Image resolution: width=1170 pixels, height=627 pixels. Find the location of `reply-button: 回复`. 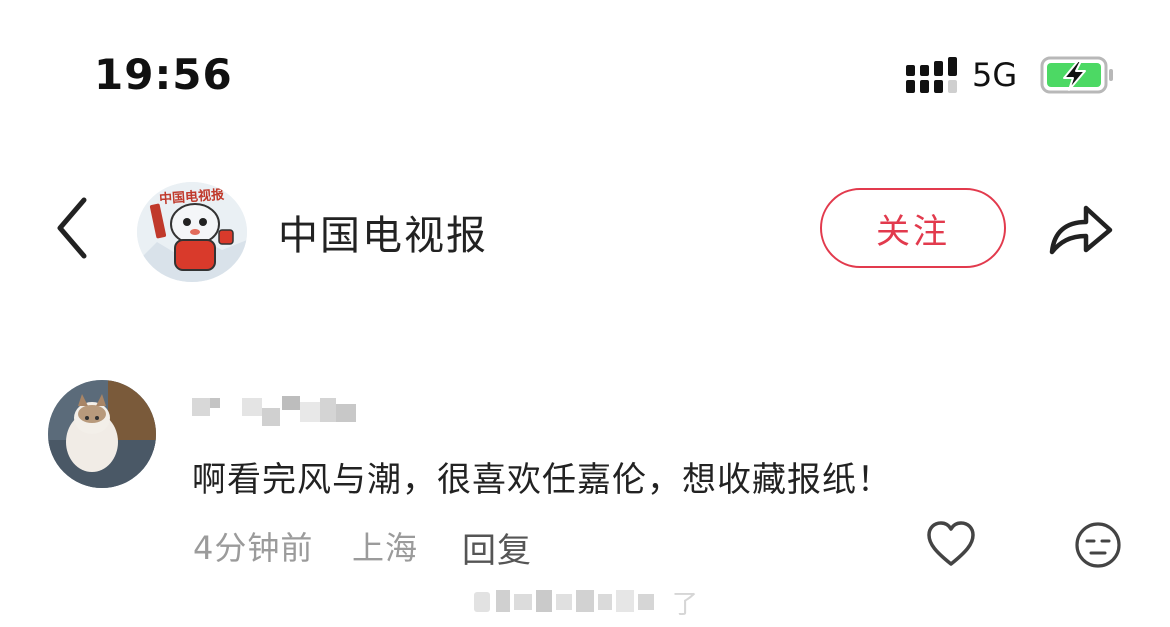

reply-button: 回复 is located at coordinates (497, 547).